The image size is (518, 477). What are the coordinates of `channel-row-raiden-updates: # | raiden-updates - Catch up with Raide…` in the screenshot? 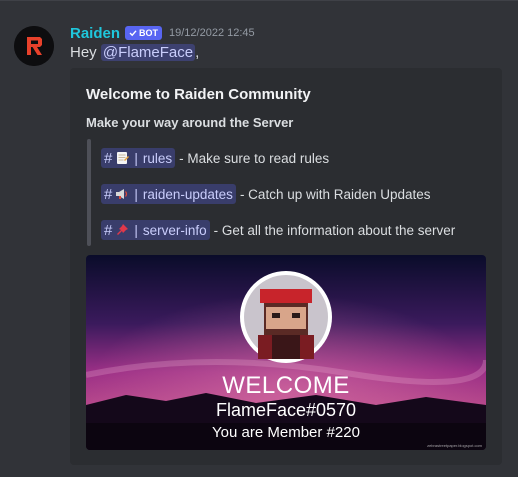 It's located at (266, 194).